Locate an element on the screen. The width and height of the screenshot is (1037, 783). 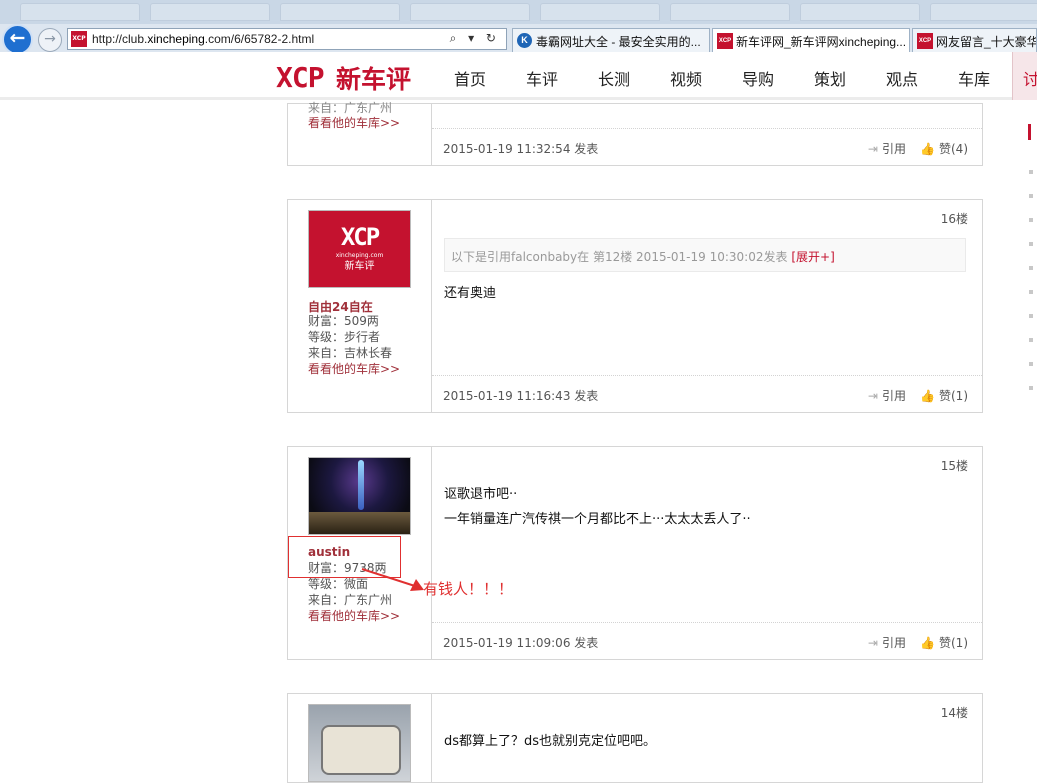
arrow-left-icon: ← is located at coordinates (17, 38).